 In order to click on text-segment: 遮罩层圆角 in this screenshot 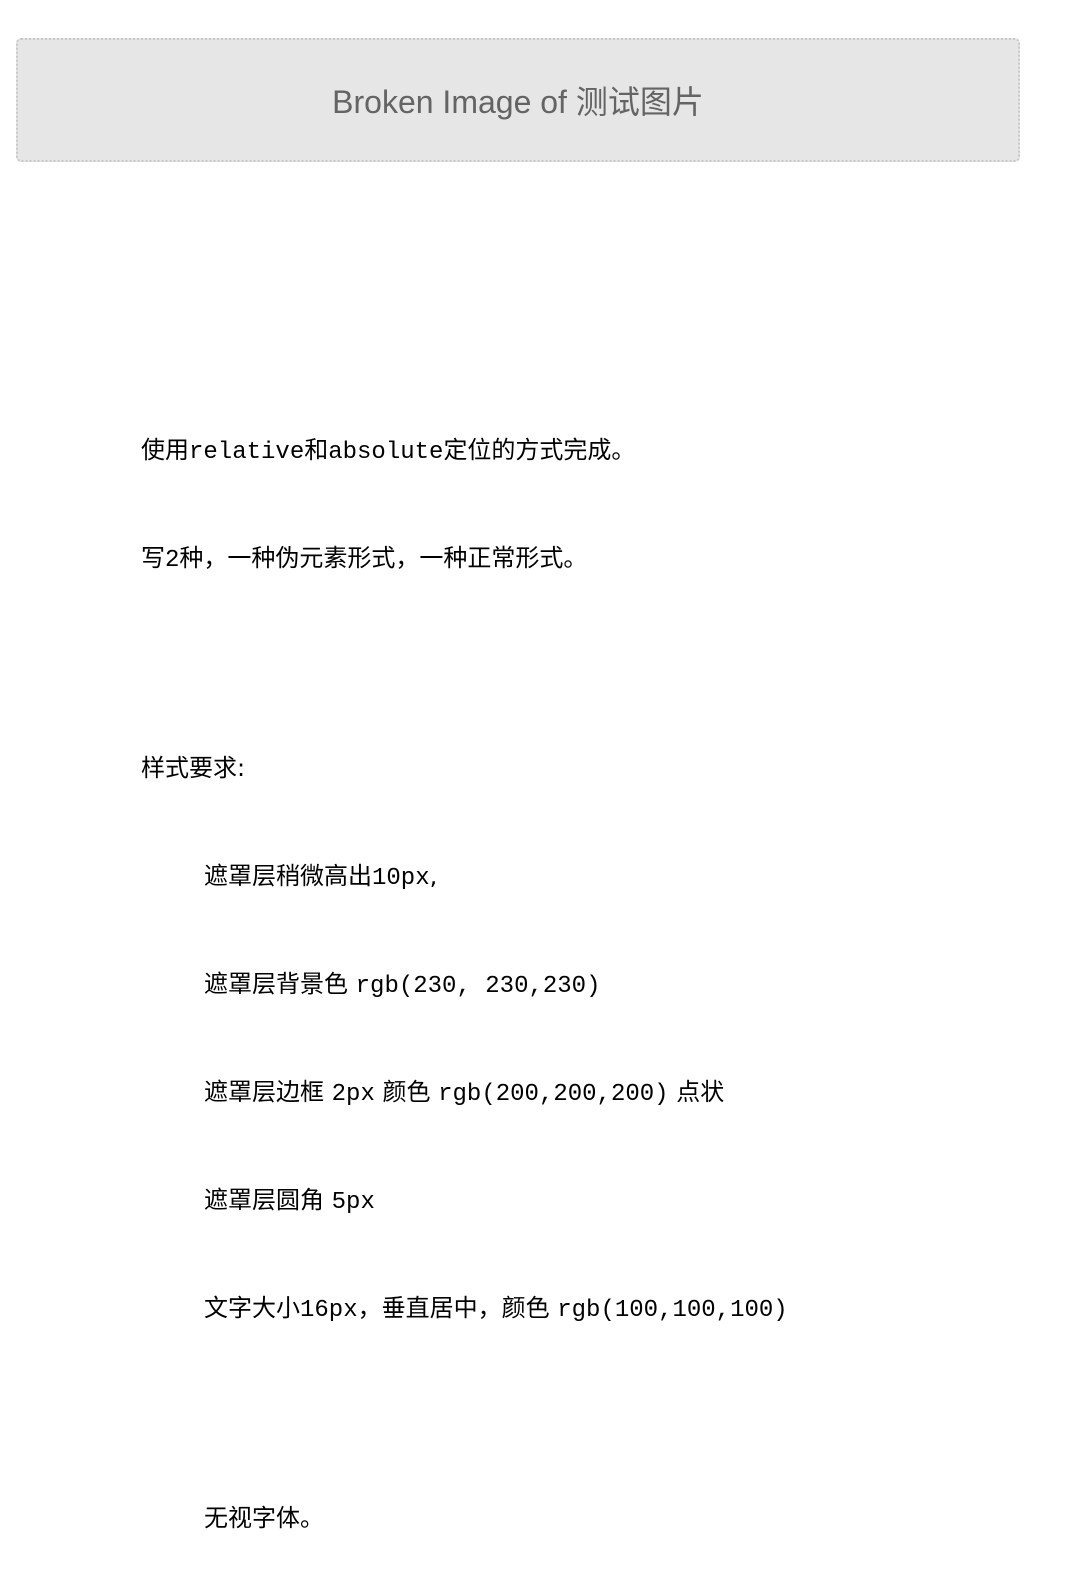, I will do `click(268, 1200)`.